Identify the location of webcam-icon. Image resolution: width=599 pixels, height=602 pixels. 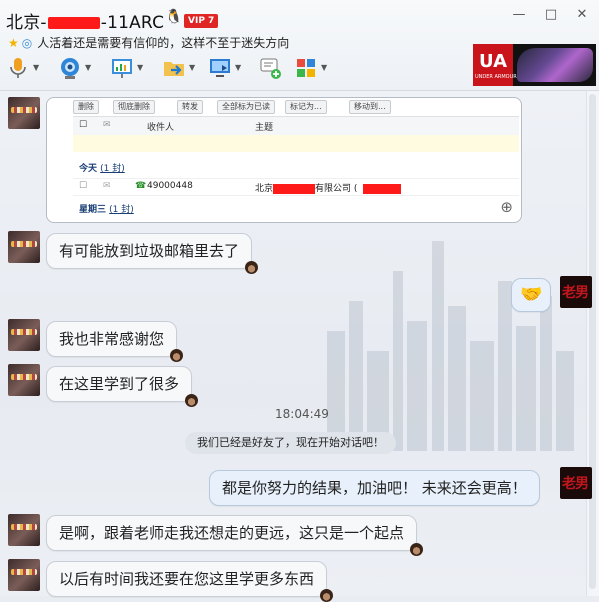
(70, 68).